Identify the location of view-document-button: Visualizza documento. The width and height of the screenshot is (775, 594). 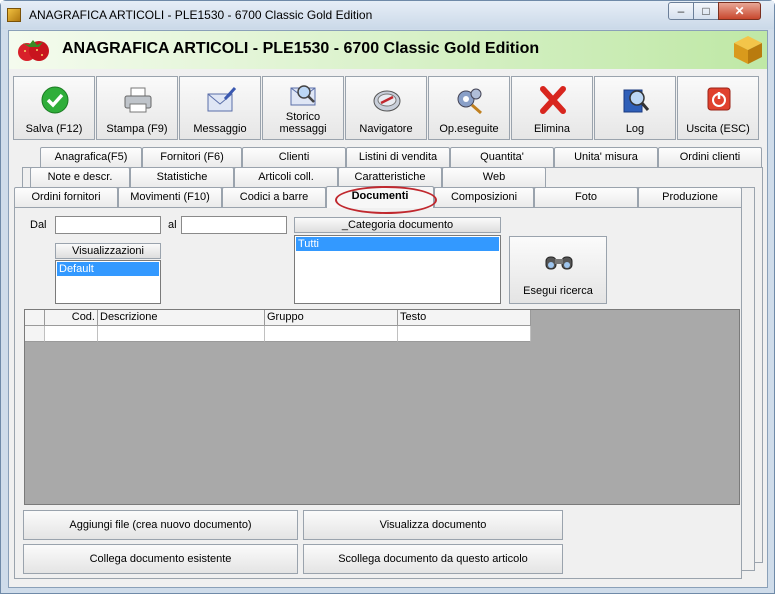
(433, 525).